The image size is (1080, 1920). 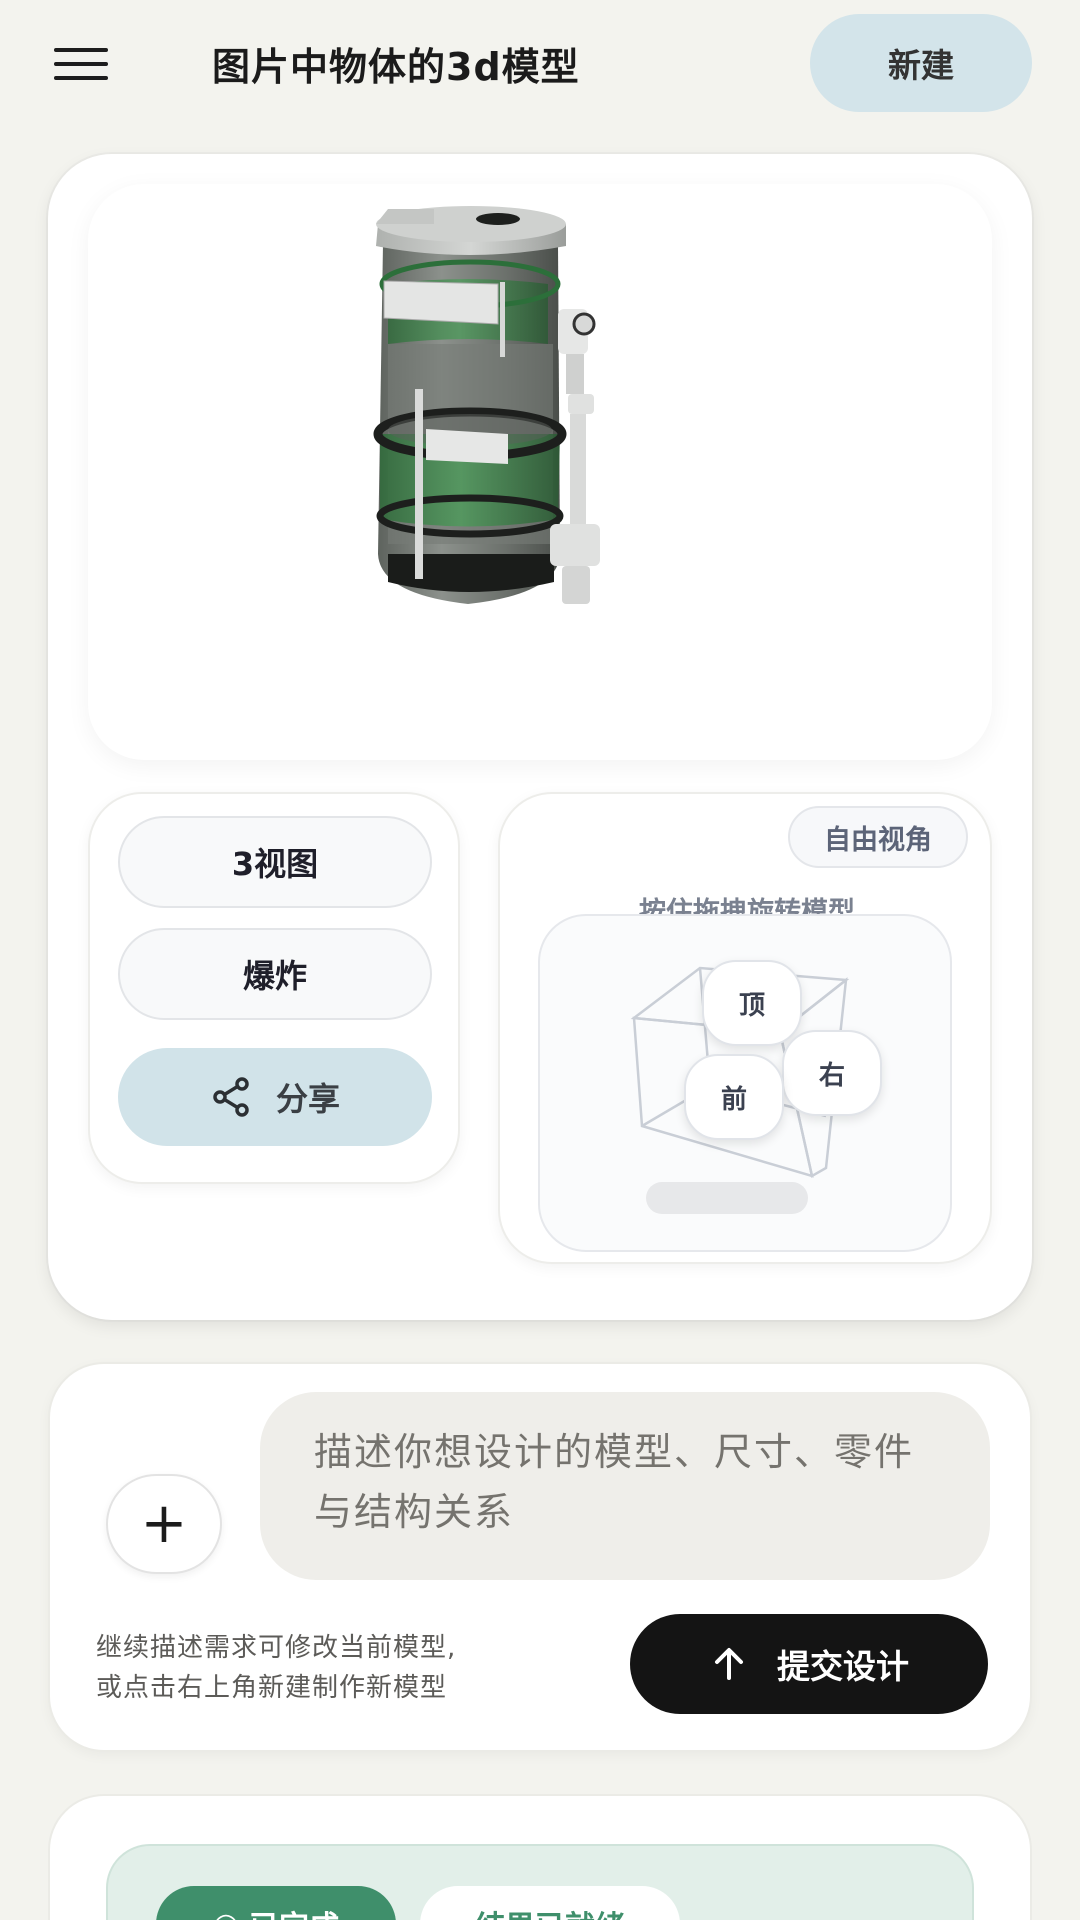 What do you see at coordinates (550, 1903) in the screenshot?
I see `result-ready-chip: 结果已就绪` at bounding box center [550, 1903].